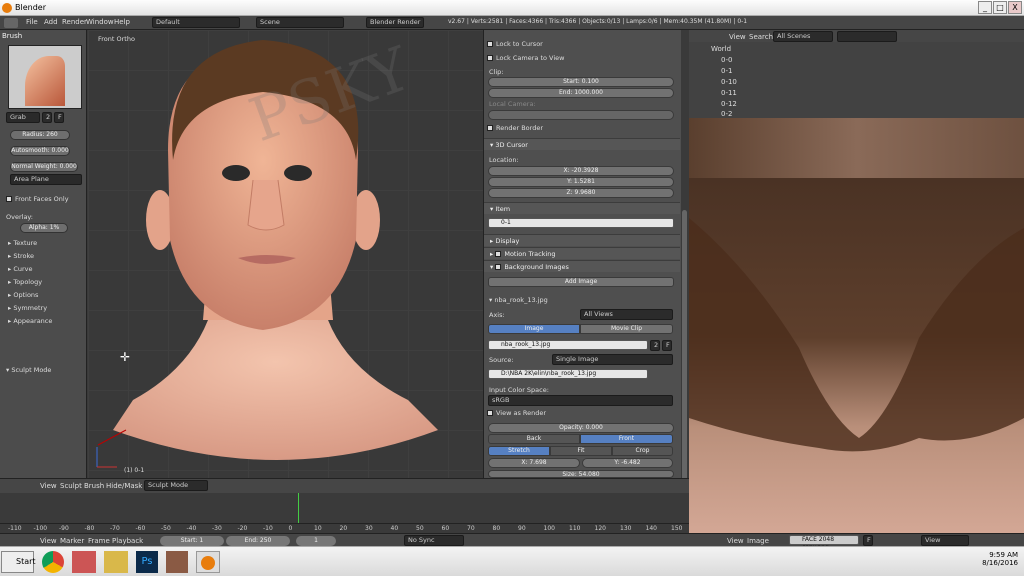  I want to click on offset-x-field: X: 7.698, so click(534, 463).